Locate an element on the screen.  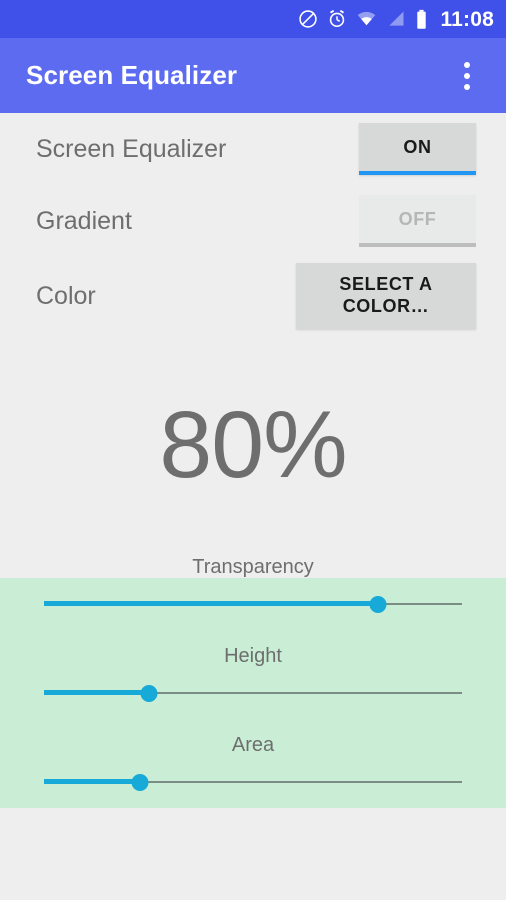
overflow-menu-icon is located at coordinates (467, 75).